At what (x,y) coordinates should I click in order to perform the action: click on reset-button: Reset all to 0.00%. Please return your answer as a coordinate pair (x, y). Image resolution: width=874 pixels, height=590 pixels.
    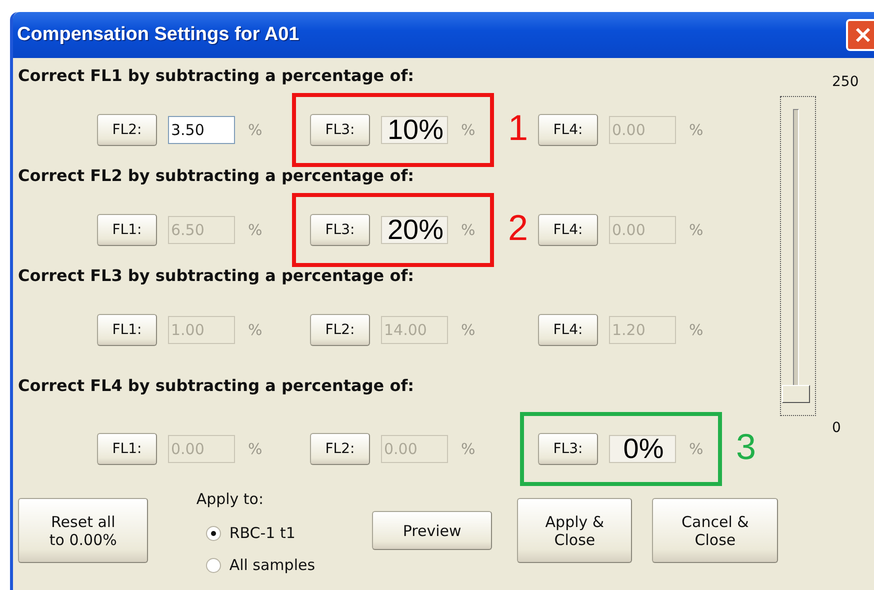
    Looking at the image, I should click on (83, 530).